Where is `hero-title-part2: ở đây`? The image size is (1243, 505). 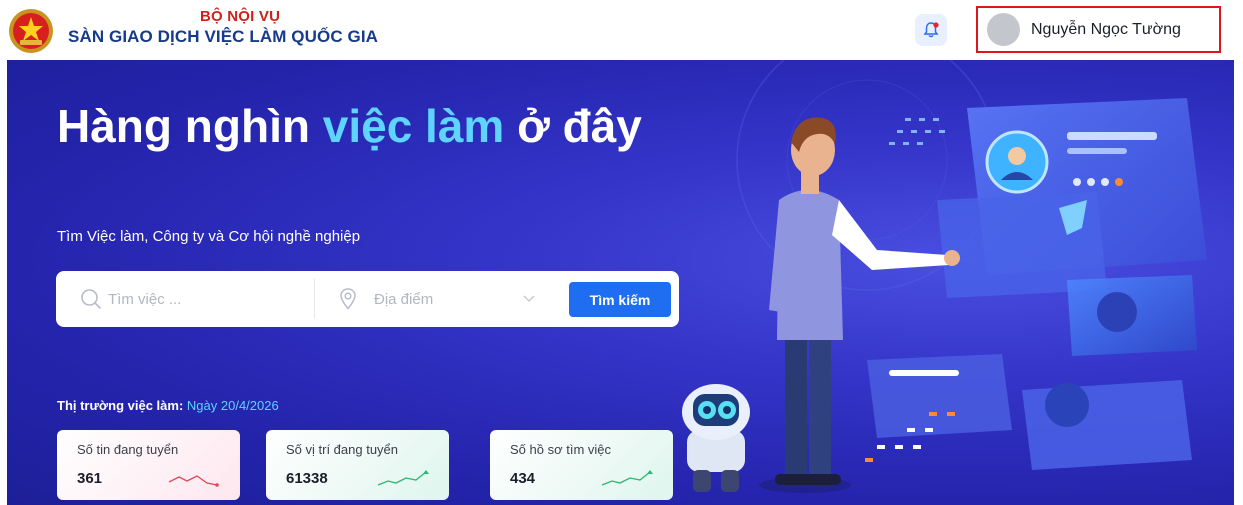 hero-title-part2: ở đây is located at coordinates (573, 126).